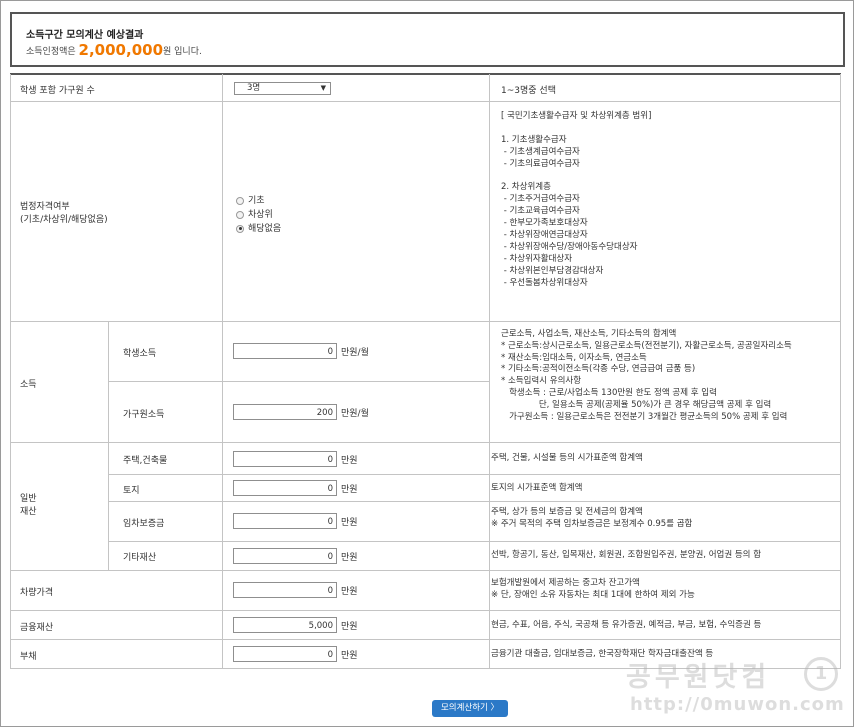 The height and width of the screenshot is (727, 854). What do you see at coordinates (64, 213) in the screenshot?
I see `legal-status-label: 법정자격여부 (기초/차상위/해당없음)` at bounding box center [64, 213].